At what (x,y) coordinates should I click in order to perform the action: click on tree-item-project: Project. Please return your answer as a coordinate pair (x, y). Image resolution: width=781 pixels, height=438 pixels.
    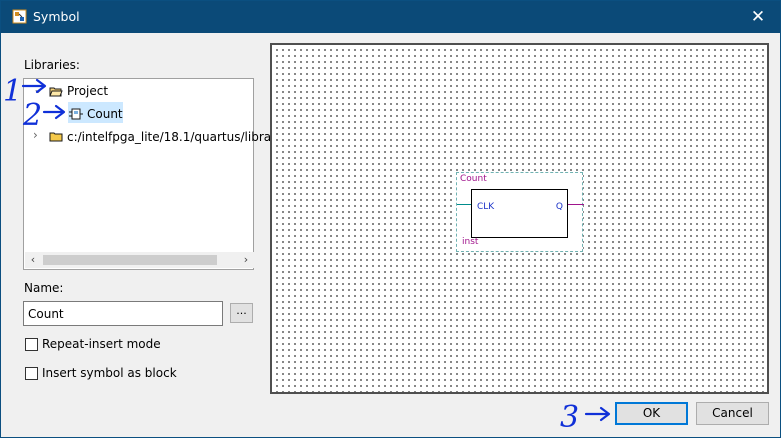
    Looking at the image, I should click on (87, 91).